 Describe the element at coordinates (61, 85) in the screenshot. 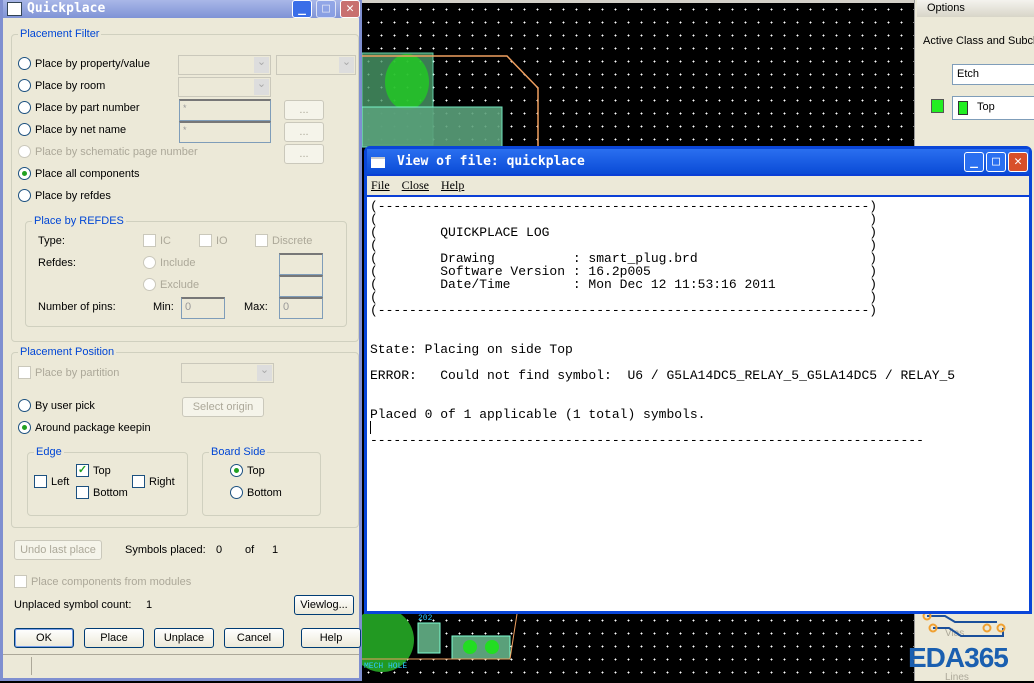

I see `radio-place-by-room: Place by room` at that location.